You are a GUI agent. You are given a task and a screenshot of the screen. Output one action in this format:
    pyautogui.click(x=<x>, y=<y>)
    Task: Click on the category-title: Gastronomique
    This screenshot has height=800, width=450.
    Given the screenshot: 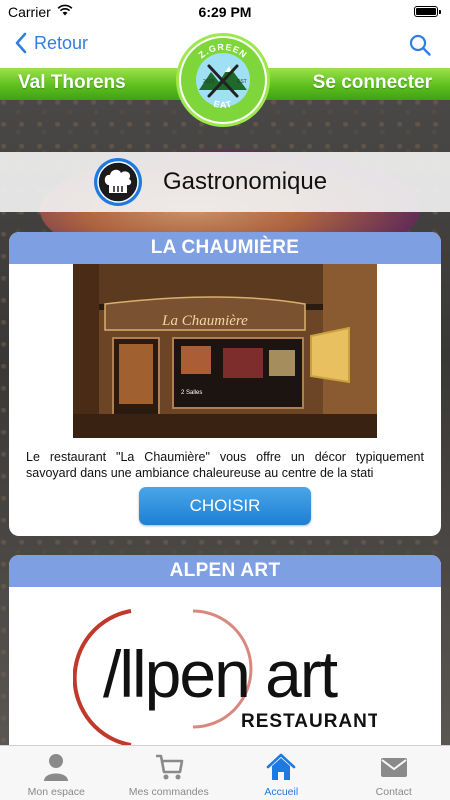 What is the action you would take?
    pyautogui.click(x=245, y=181)
    